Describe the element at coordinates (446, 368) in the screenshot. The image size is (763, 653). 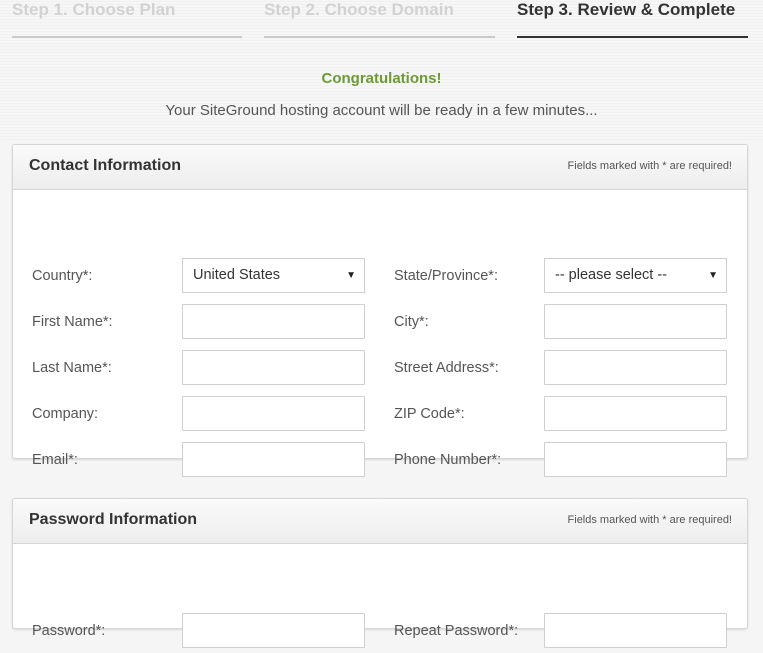
I see `street-address-label: Street Address*:` at that location.